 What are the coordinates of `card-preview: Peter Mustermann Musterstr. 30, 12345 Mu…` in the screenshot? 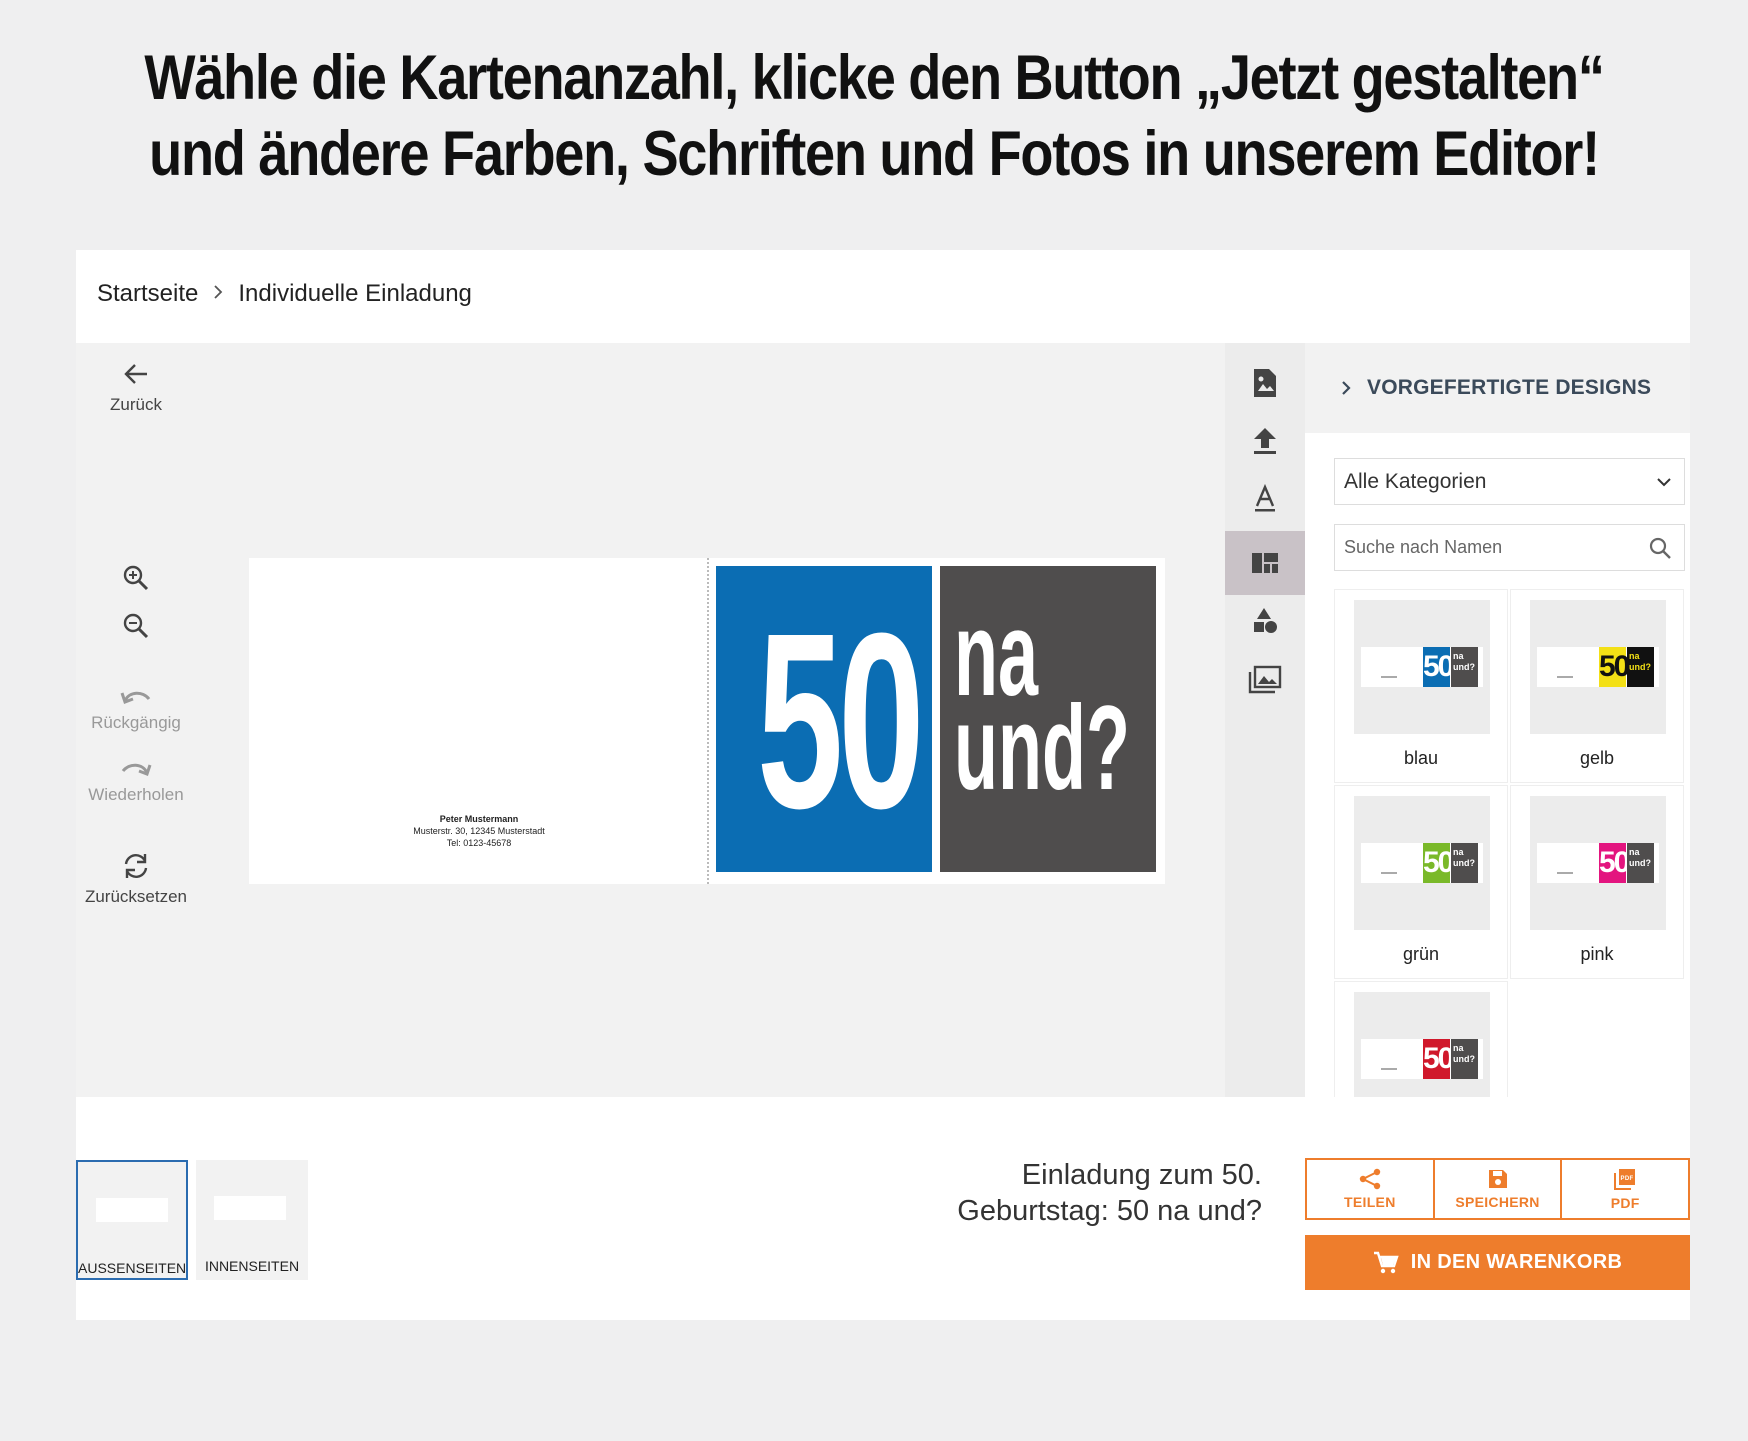 It's located at (707, 721).